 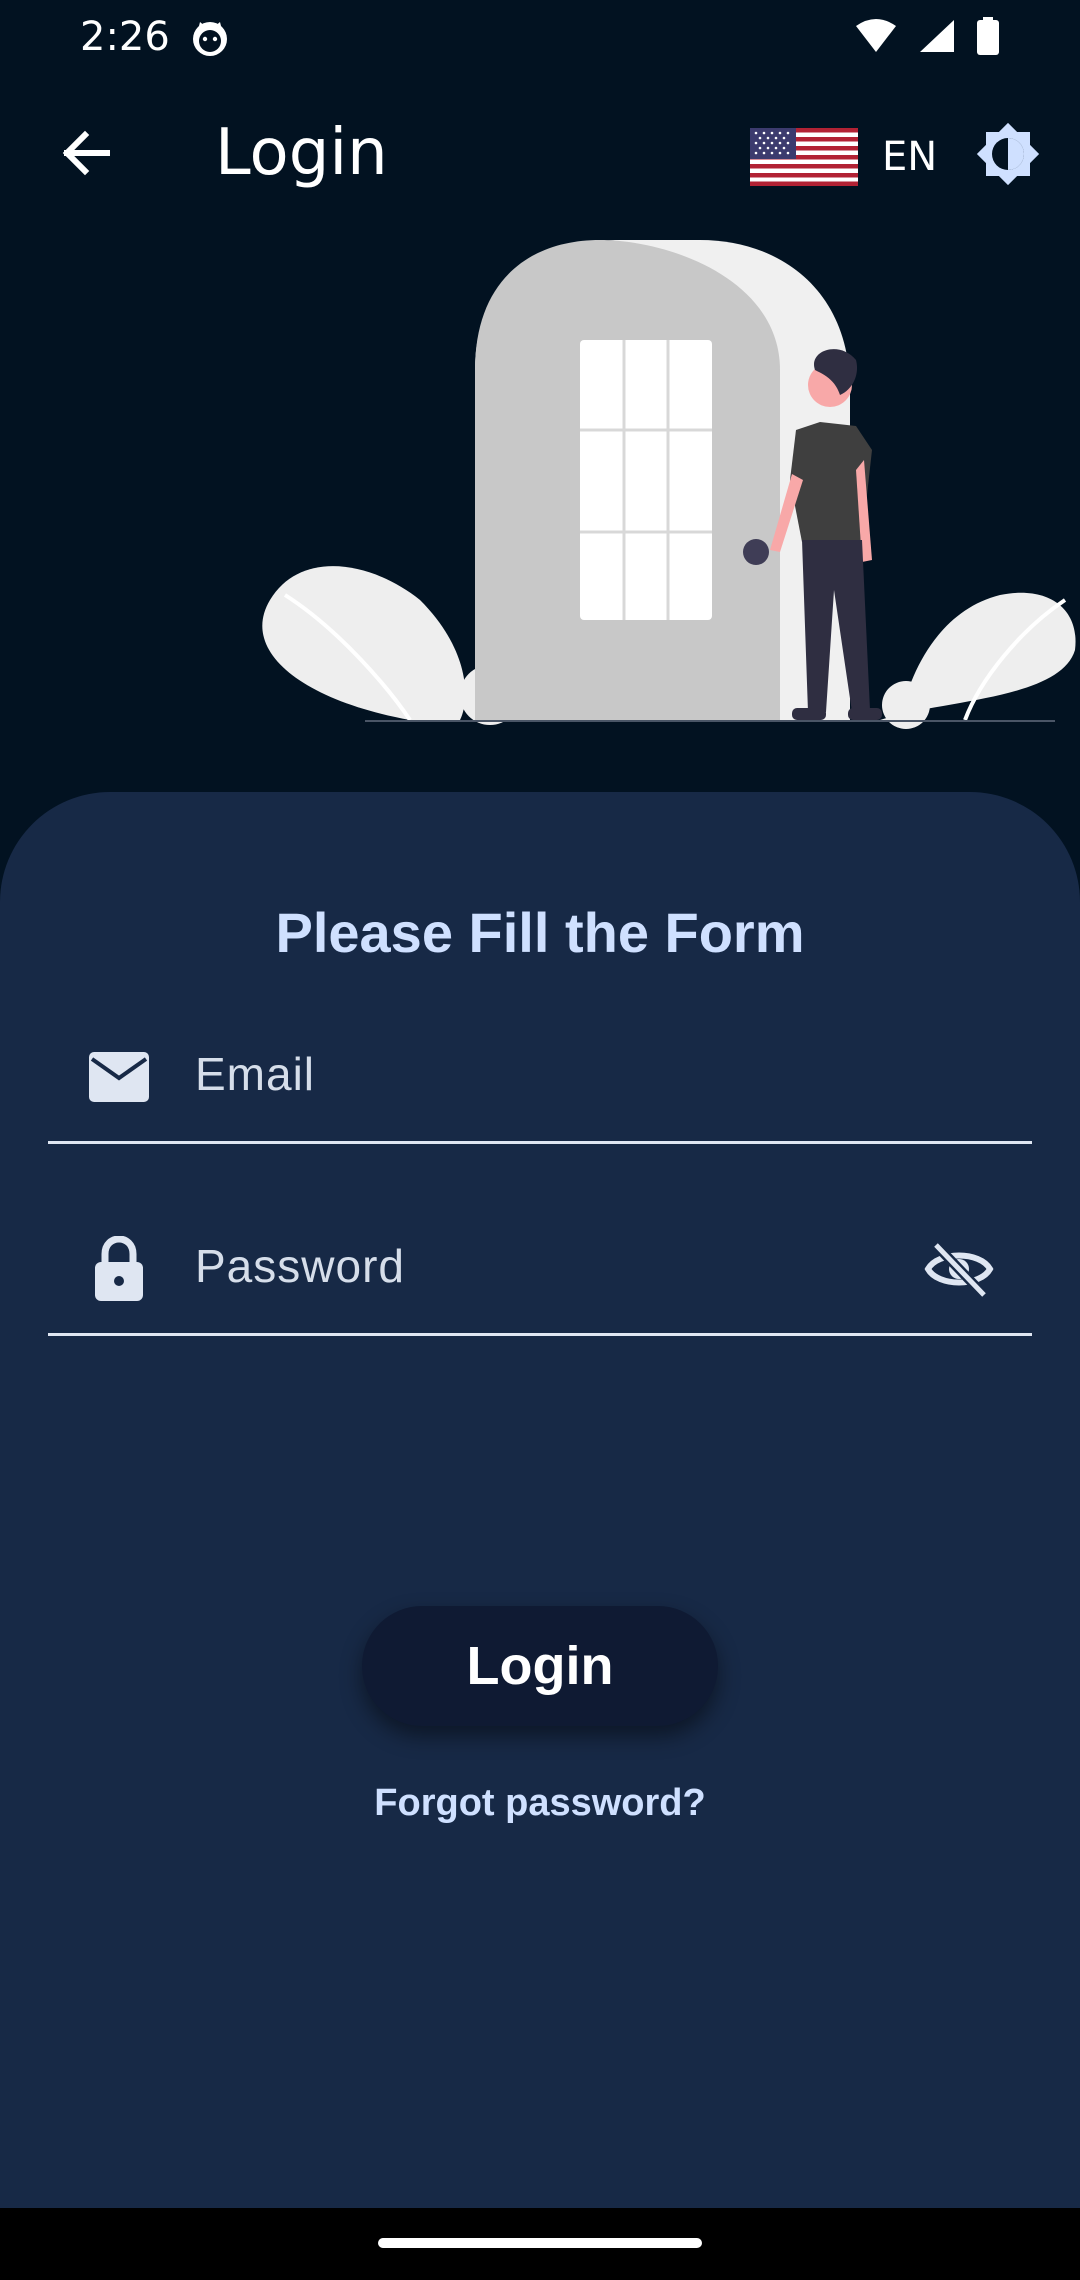 I want to click on language-code: EN, so click(x=910, y=157).